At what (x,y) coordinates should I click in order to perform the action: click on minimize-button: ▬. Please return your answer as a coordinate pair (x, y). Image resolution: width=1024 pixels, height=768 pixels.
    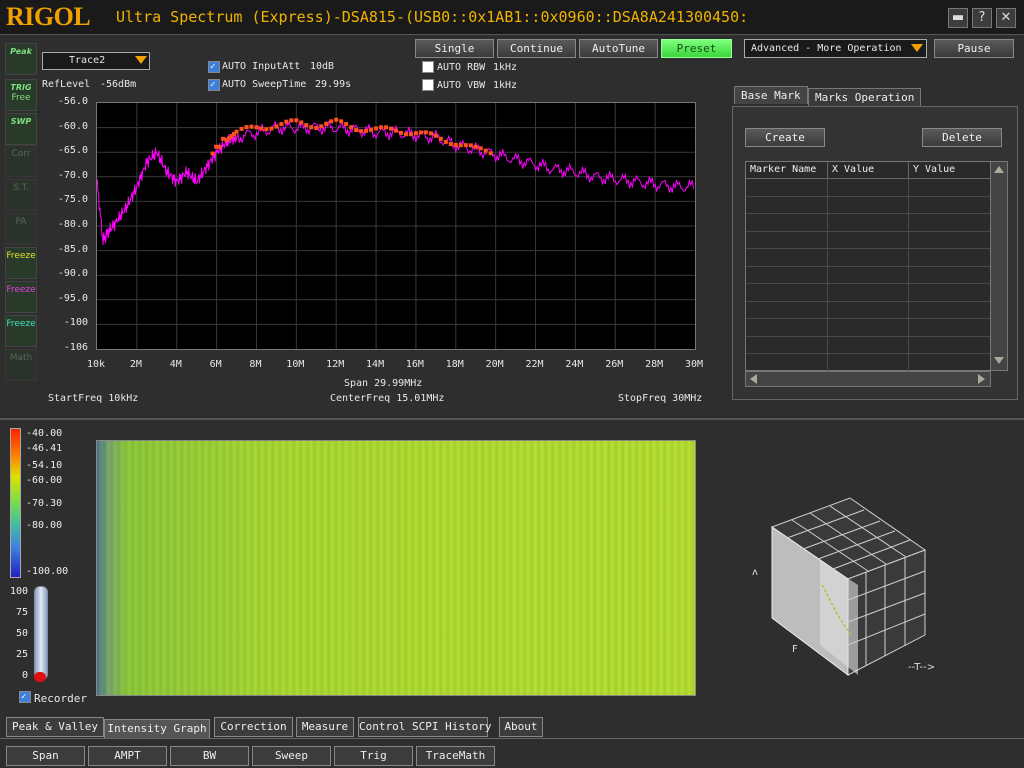
    Looking at the image, I should click on (958, 18).